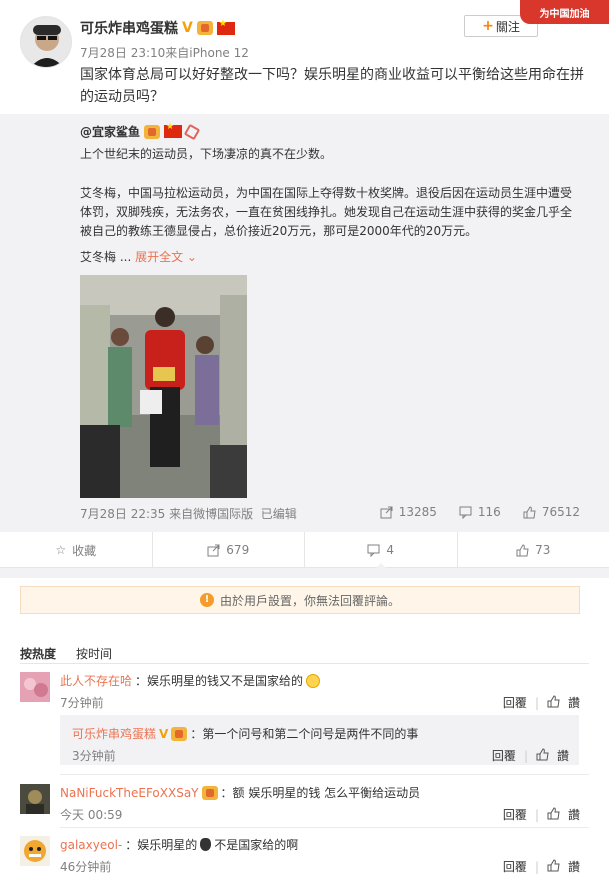 This screenshot has width=609, height=881. What do you see at coordinates (96, 680) in the screenshot?
I see `commenter-name: 此人不存在哈` at bounding box center [96, 680].